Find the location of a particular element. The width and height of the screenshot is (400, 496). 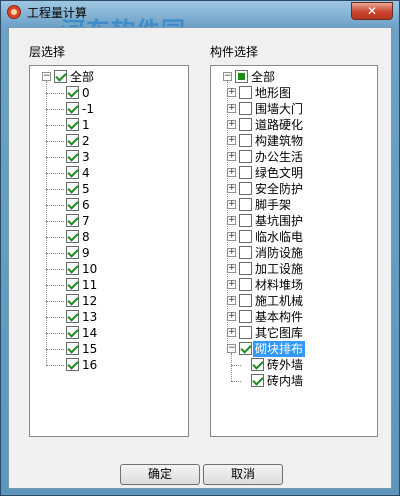

layer-item: 9 is located at coordinates (109, 253).